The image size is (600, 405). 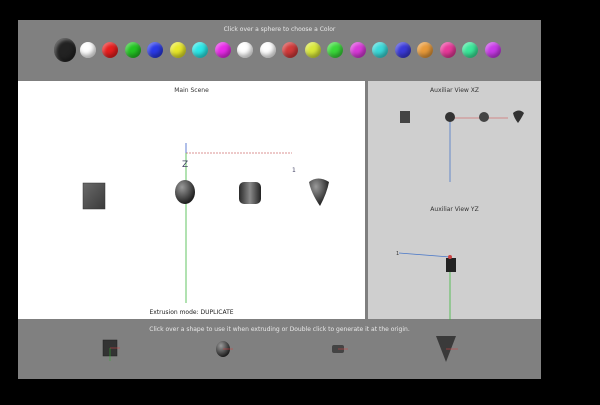 I want to click on aux-yz-shape, so click(x=451, y=265).